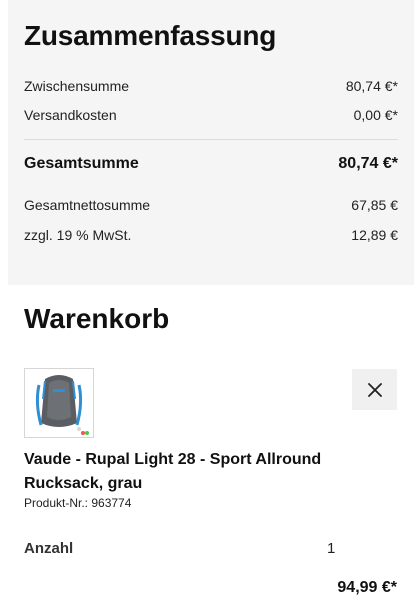  What do you see at coordinates (150, 35) in the screenshot?
I see `summary-title: Zusammenfassung` at bounding box center [150, 35].